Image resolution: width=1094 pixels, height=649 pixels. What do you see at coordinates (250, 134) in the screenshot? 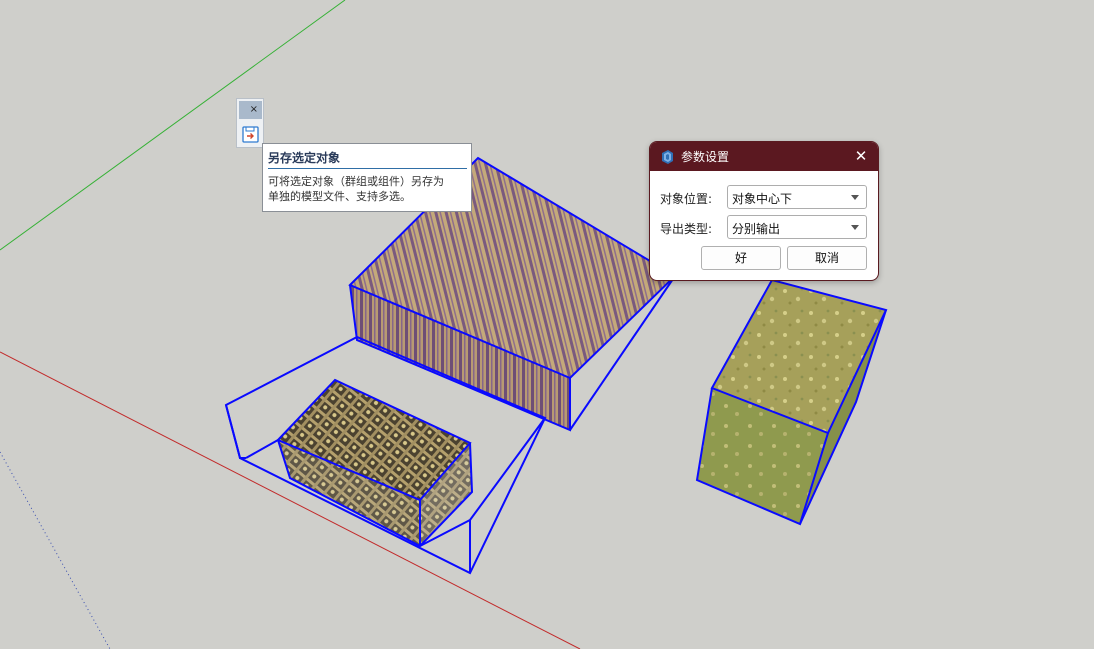
I see `save-as-icon` at bounding box center [250, 134].